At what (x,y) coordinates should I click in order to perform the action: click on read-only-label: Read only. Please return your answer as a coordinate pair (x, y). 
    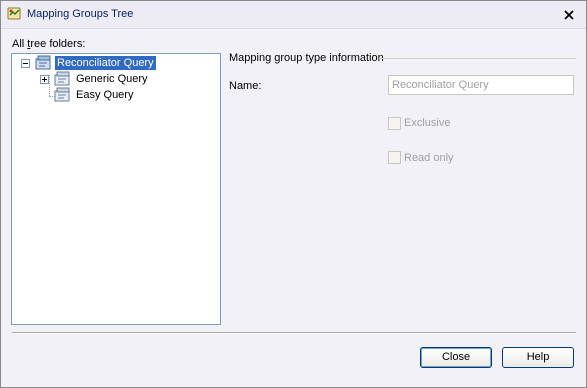
    Looking at the image, I should click on (429, 158).